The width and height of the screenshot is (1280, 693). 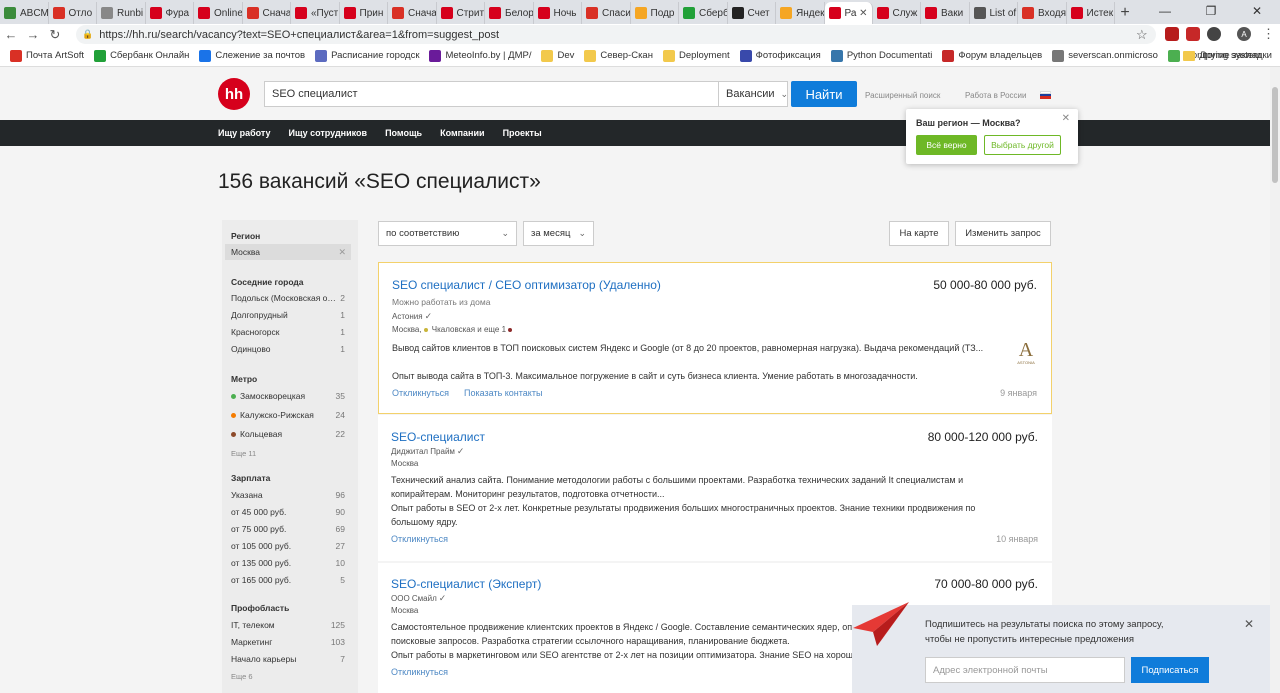 I want to click on subscribe-button: Подписаться, so click(x=1170, y=670).